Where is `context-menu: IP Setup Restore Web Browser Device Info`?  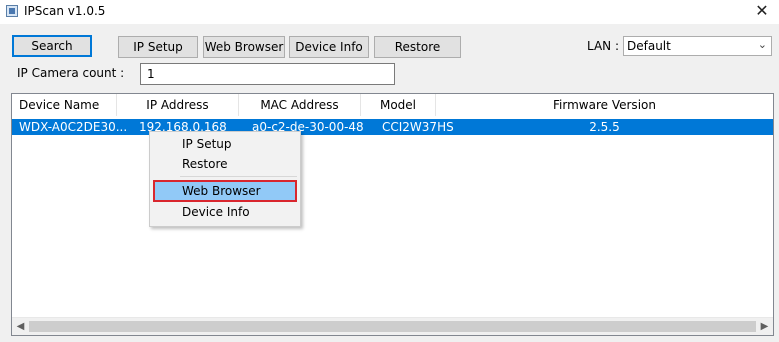 context-menu: IP Setup Restore Web Browser Device Info is located at coordinates (225, 179).